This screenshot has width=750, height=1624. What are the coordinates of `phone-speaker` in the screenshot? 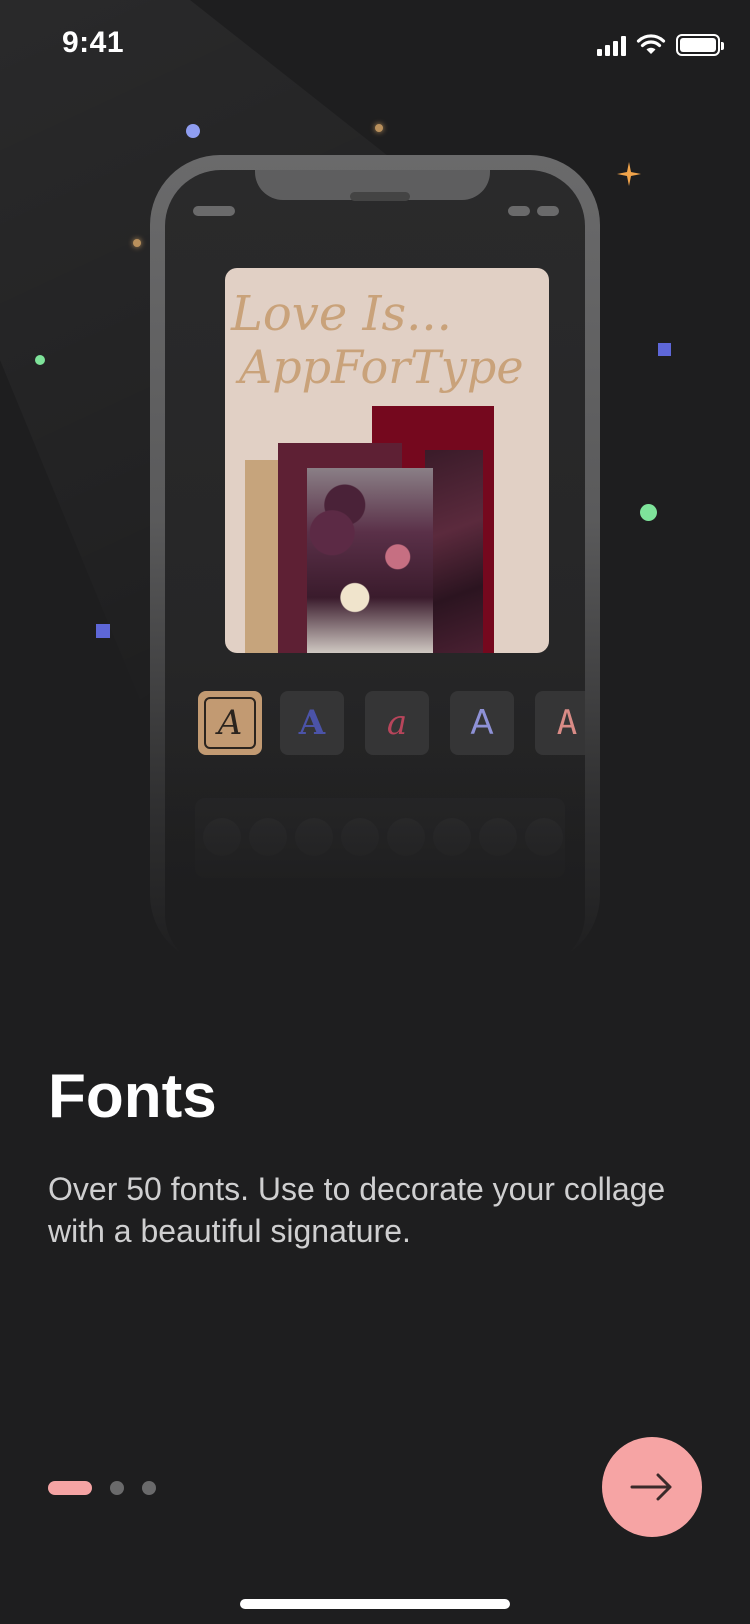 It's located at (380, 196).